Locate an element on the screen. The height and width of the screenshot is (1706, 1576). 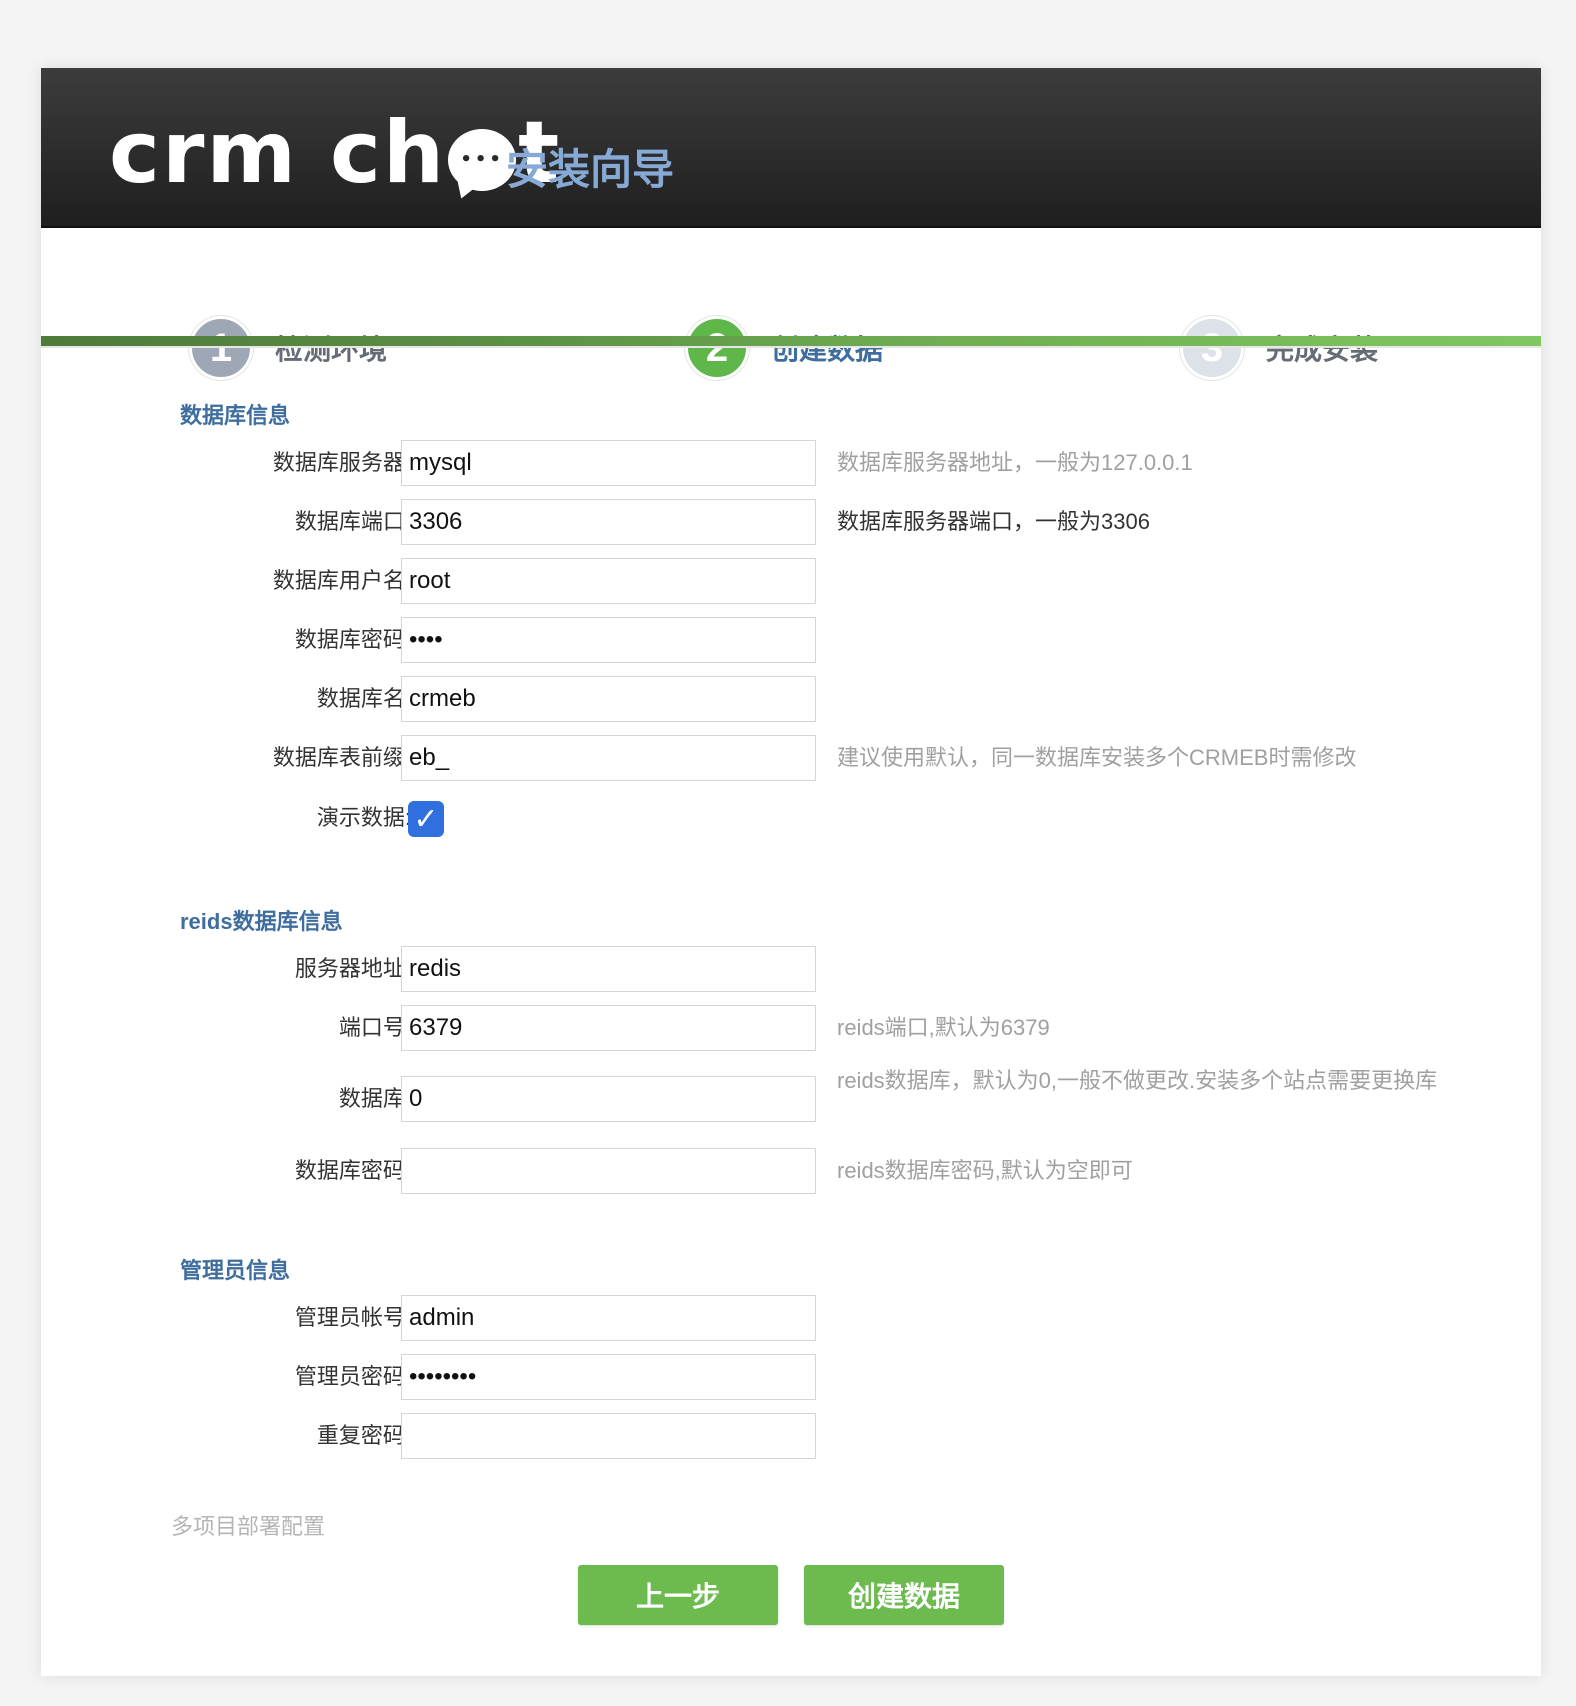
divider is located at coordinates (791, 347).